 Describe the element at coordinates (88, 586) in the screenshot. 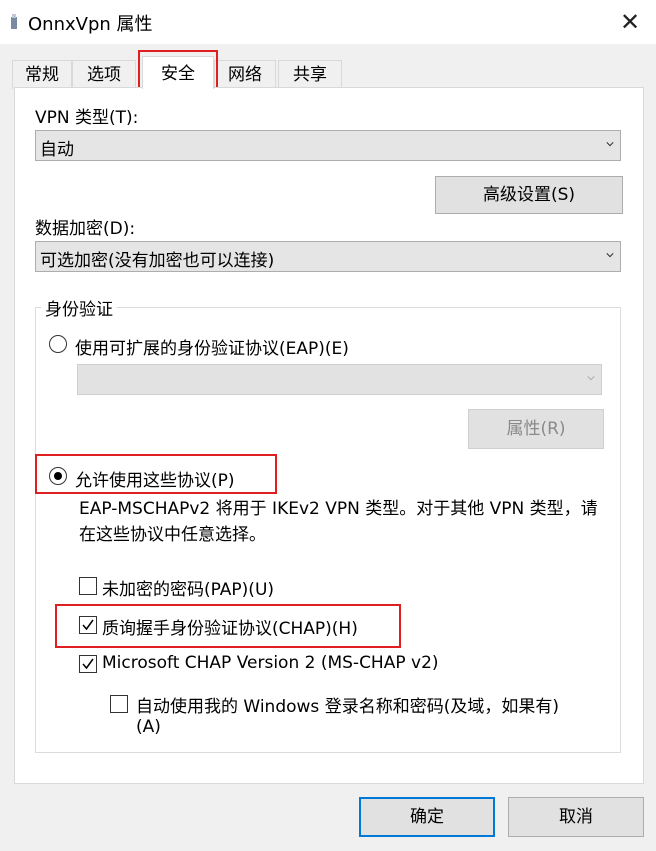

I see `pap-checkbox` at that location.